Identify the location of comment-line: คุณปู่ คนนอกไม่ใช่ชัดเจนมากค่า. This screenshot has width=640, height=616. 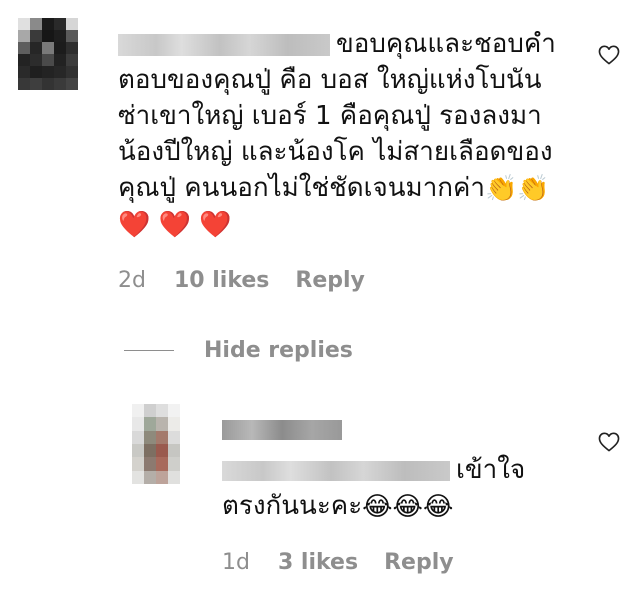
(302, 188).